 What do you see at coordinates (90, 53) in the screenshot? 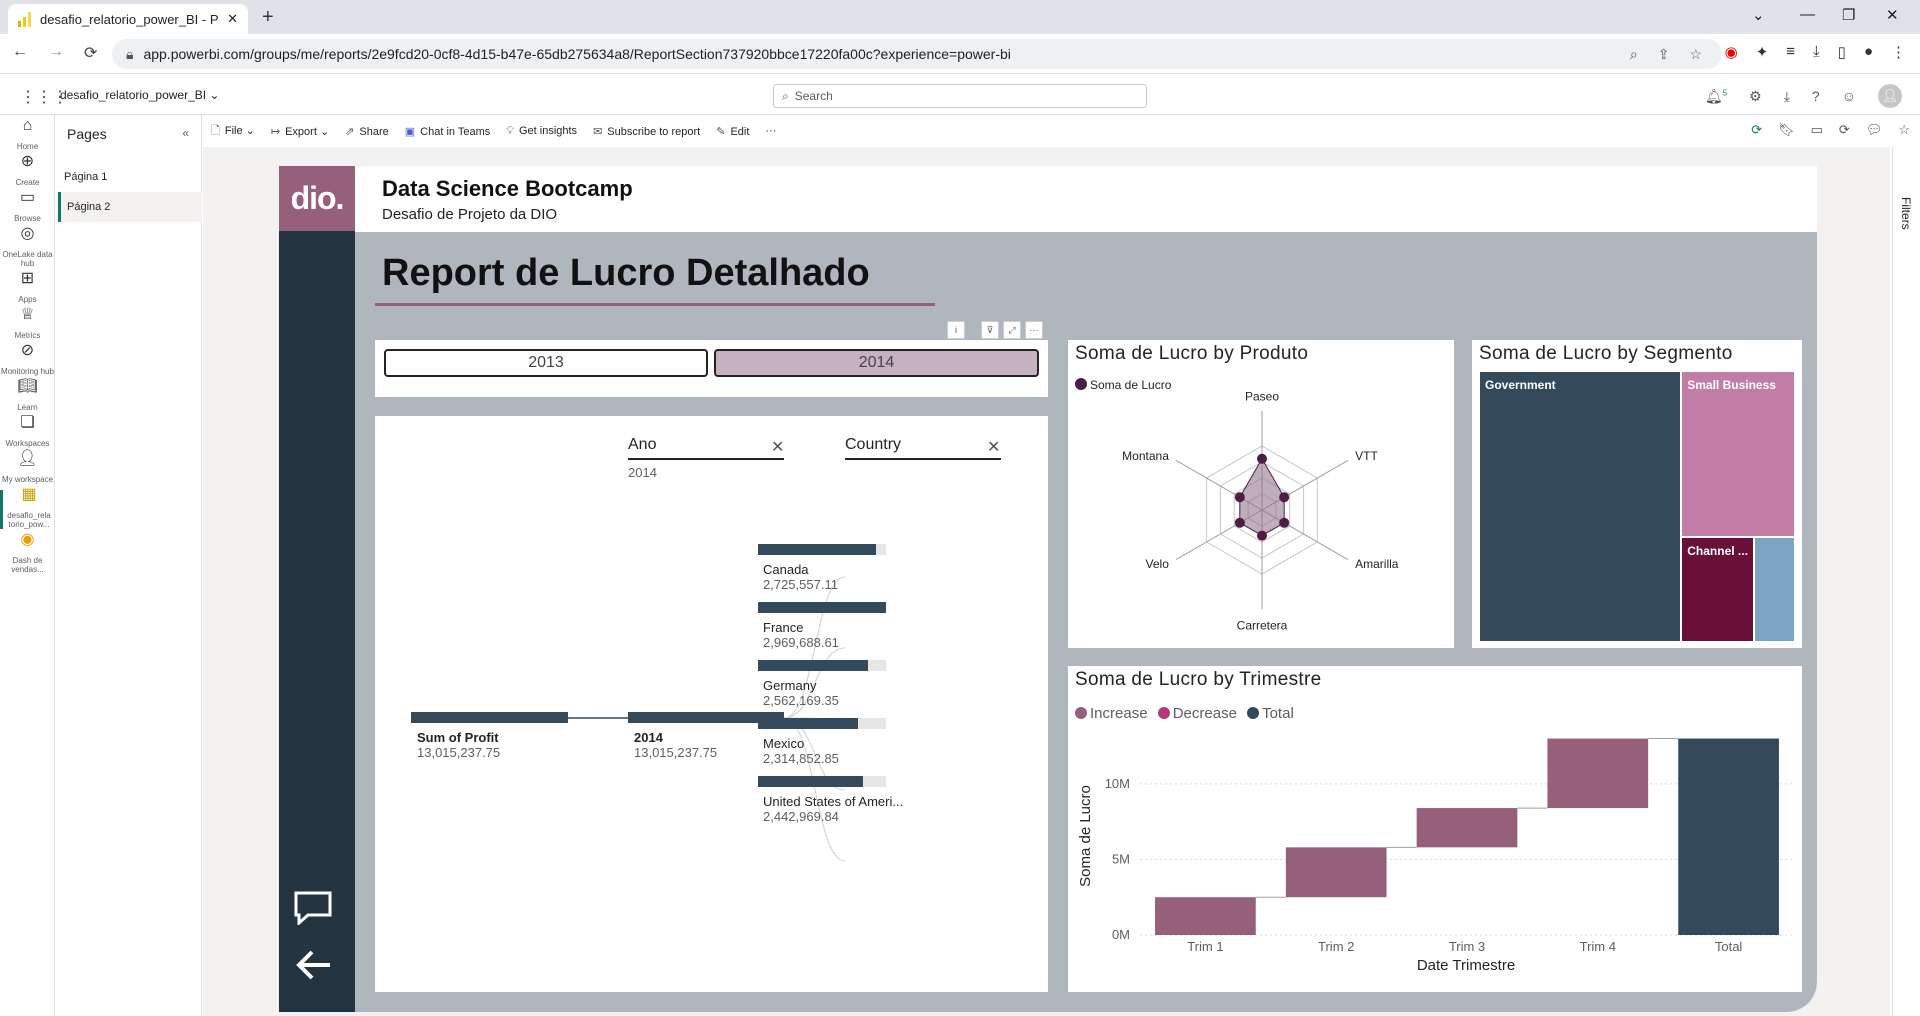
I see `reload-icon: ⟳` at bounding box center [90, 53].